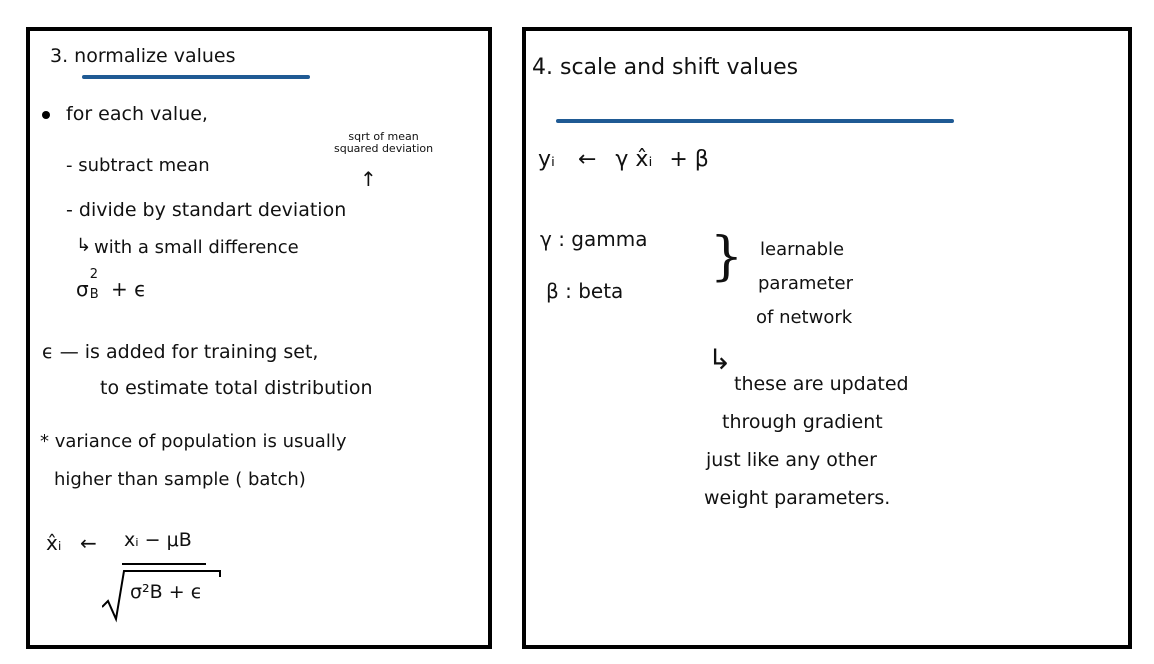 Image resolution: width=1154 pixels, height=664 pixels. What do you see at coordinates (594, 239) in the screenshot?
I see `gamma-definition: γ : gamma` at bounding box center [594, 239].